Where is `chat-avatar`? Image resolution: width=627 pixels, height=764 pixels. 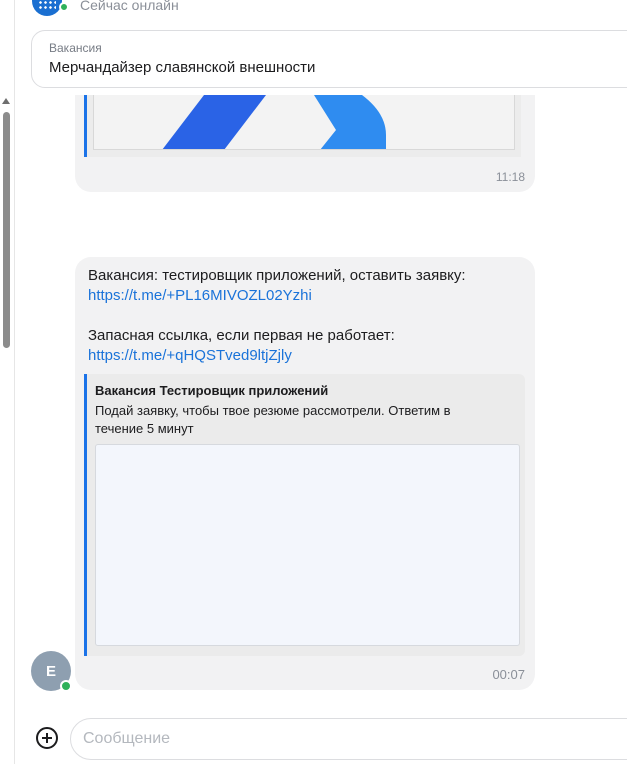
chat-avatar is located at coordinates (47, 8).